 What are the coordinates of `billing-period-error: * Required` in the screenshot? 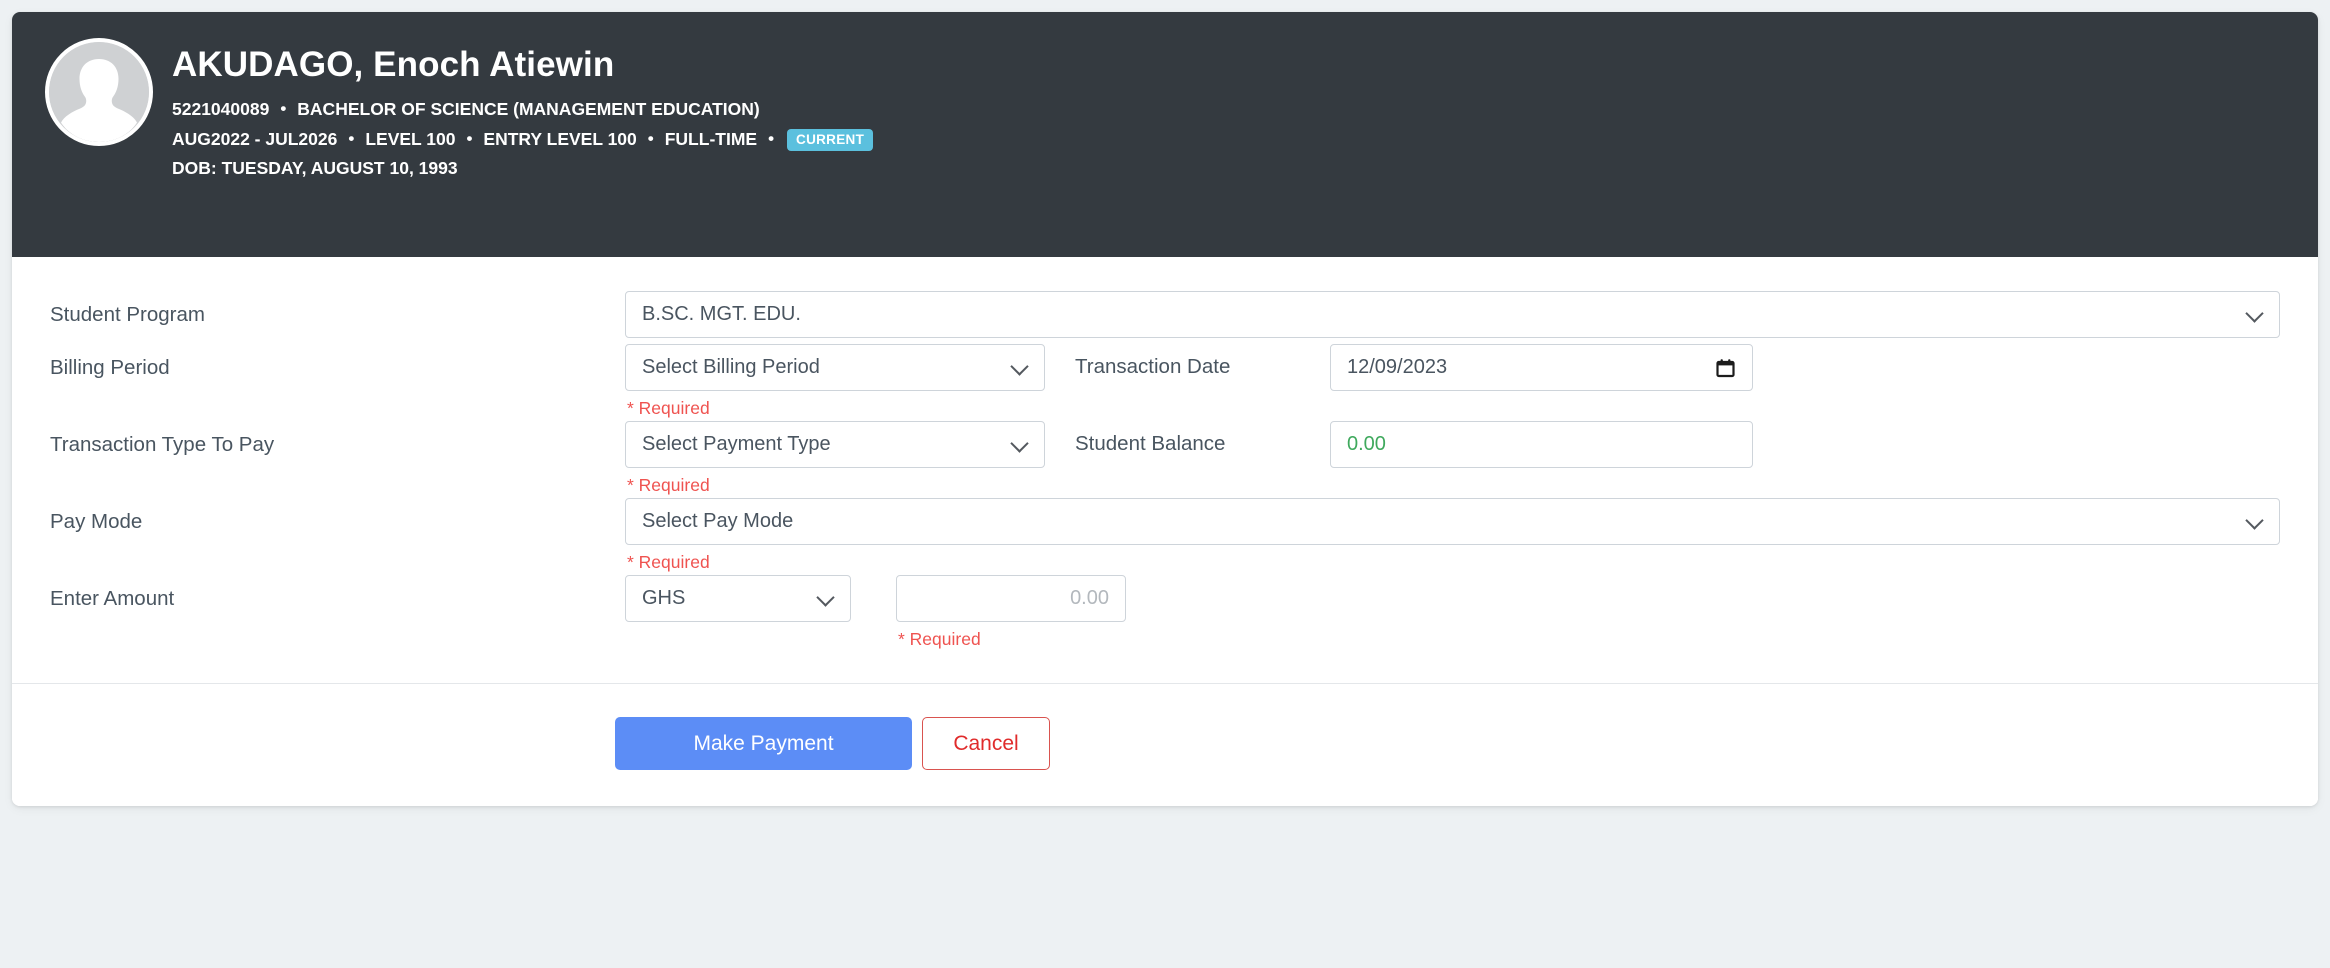 It's located at (668, 408).